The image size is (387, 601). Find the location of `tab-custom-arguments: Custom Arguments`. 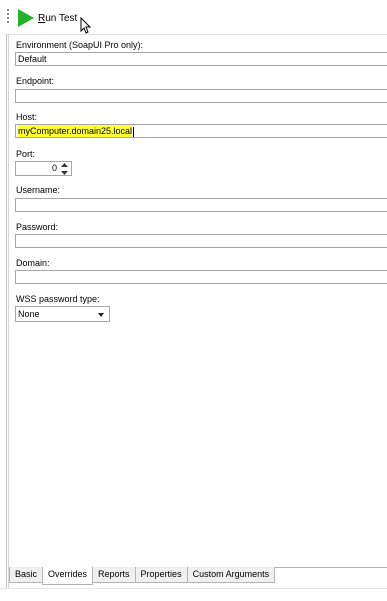

tab-custom-arguments: Custom Arguments is located at coordinates (231, 575).